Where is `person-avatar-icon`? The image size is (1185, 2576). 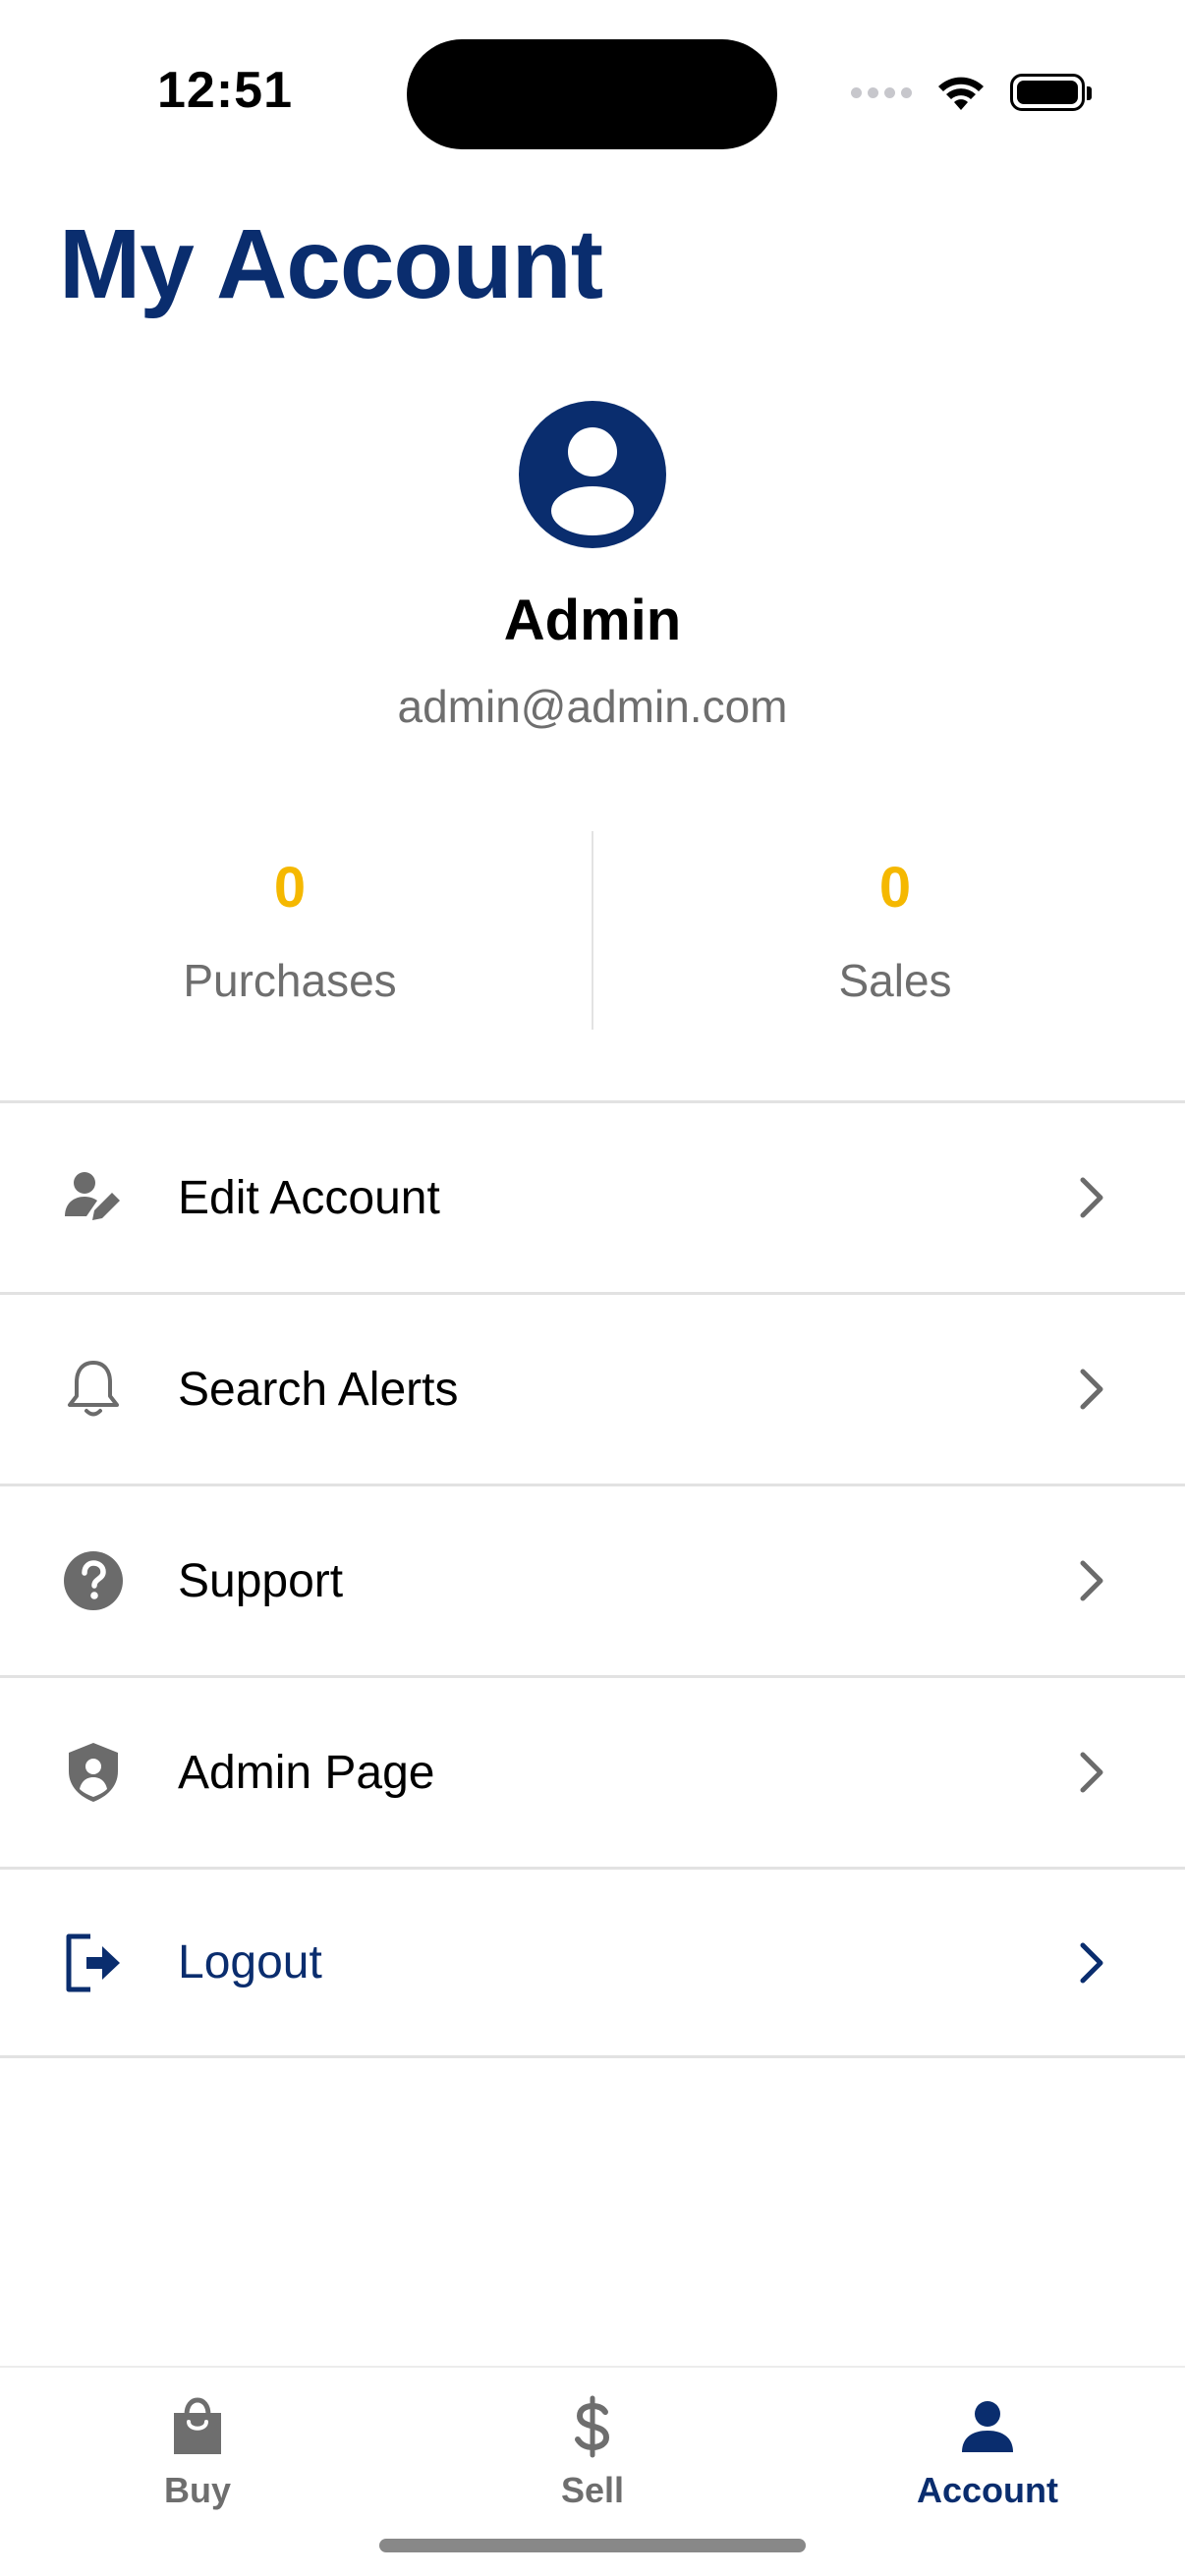 person-avatar-icon is located at coordinates (592, 481).